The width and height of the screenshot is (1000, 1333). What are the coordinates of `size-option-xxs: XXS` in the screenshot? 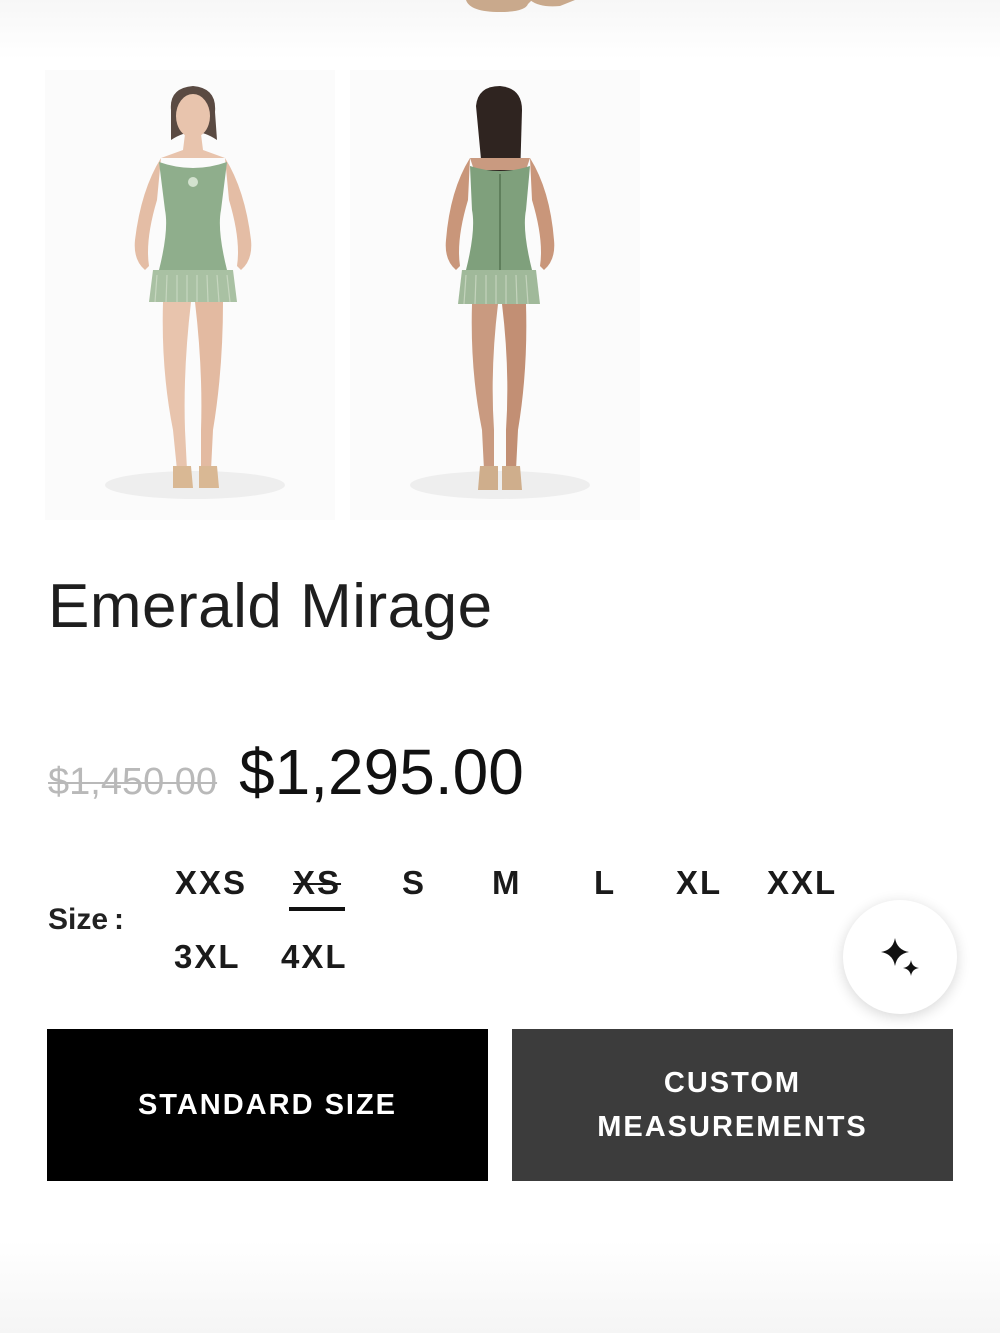 It's located at (211, 883).